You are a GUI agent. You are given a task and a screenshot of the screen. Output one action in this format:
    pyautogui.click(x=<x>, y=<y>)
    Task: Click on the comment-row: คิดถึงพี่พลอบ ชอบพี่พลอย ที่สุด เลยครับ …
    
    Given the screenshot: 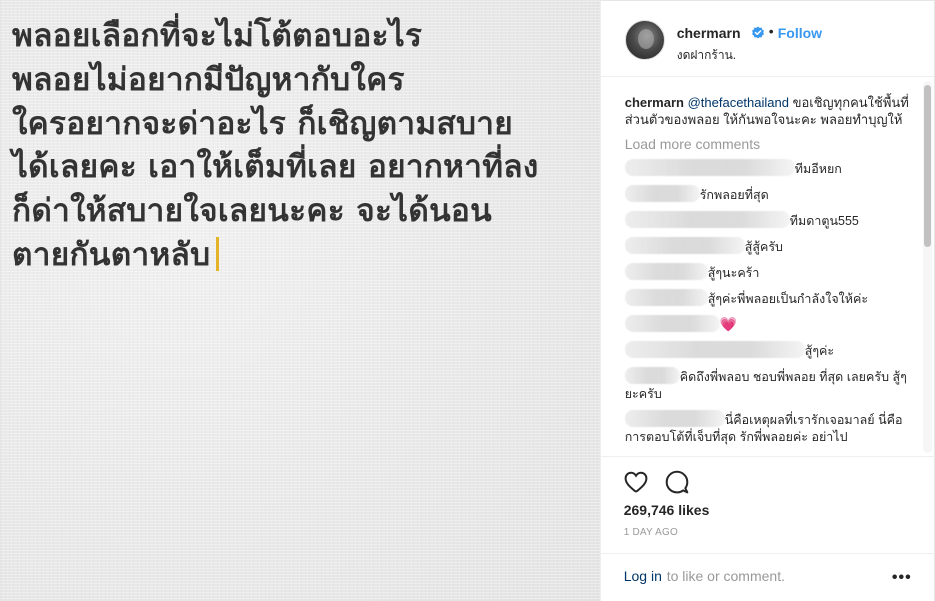 What is the action you would take?
    pyautogui.click(x=769, y=385)
    